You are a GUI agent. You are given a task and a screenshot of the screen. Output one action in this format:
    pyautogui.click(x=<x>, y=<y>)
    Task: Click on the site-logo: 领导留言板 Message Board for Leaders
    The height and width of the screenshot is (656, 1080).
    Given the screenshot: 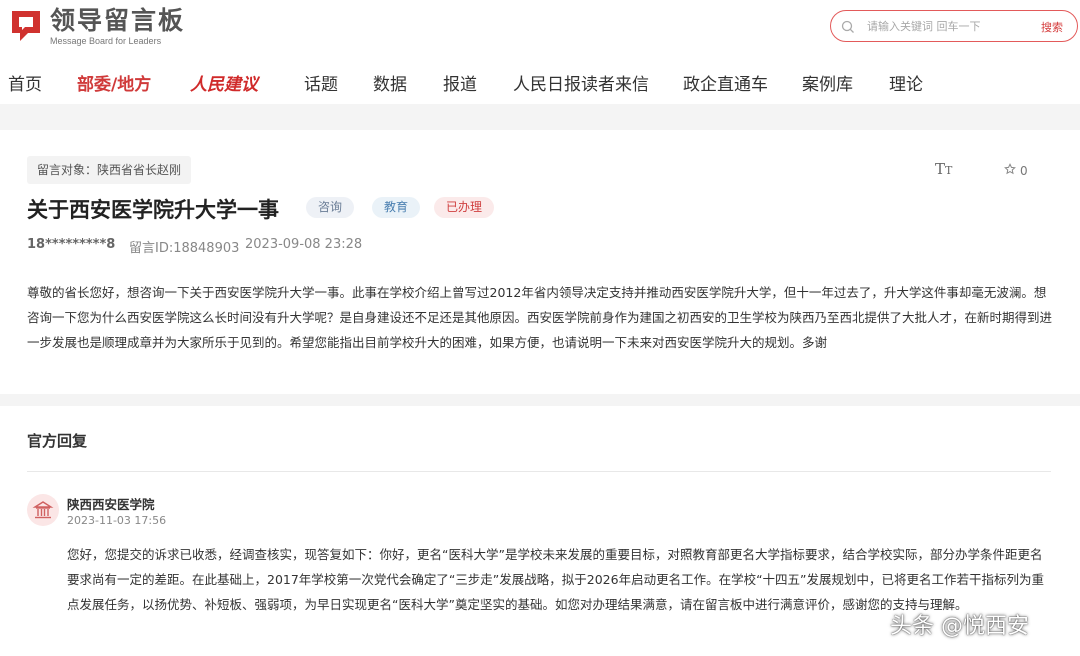 What is the action you would take?
    pyautogui.click(x=96, y=26)
    